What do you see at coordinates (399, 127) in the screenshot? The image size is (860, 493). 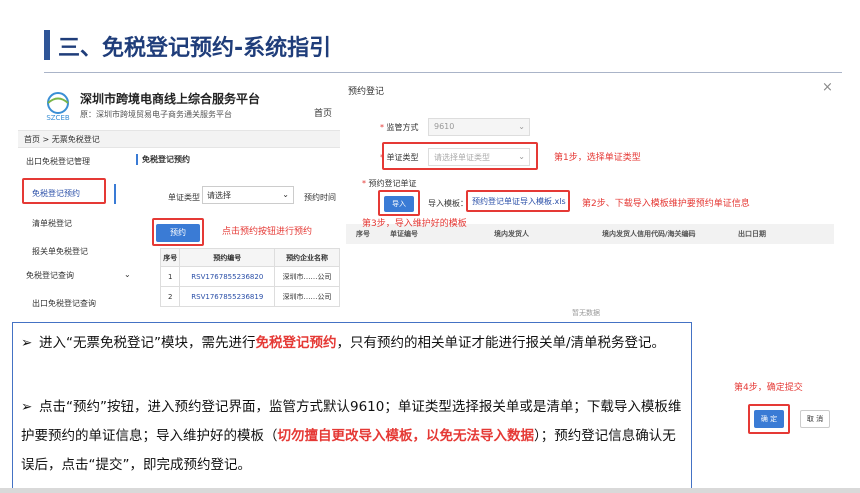 I see `supervise-label: * 监管方式` at bounding box center [399, 127].